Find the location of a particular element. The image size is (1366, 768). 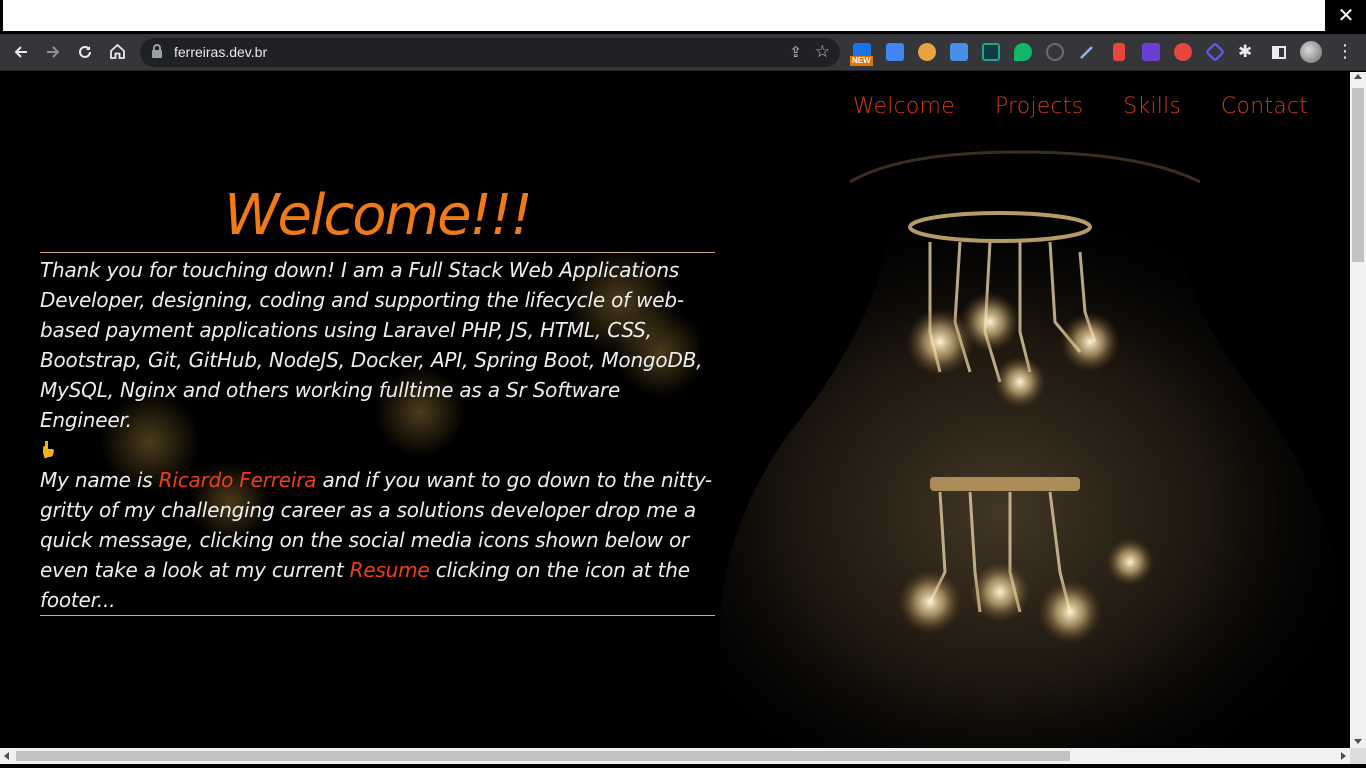

scroll-right-arrow-icon is located at coordinates (1343, 756).